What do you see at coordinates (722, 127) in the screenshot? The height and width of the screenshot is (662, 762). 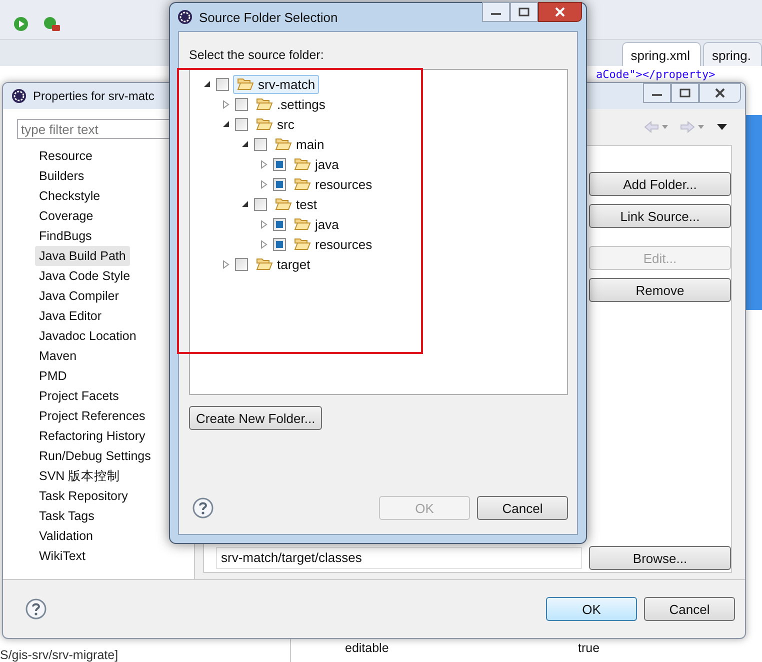 I see `view-menu-icon` at bounding box center [722, 127].